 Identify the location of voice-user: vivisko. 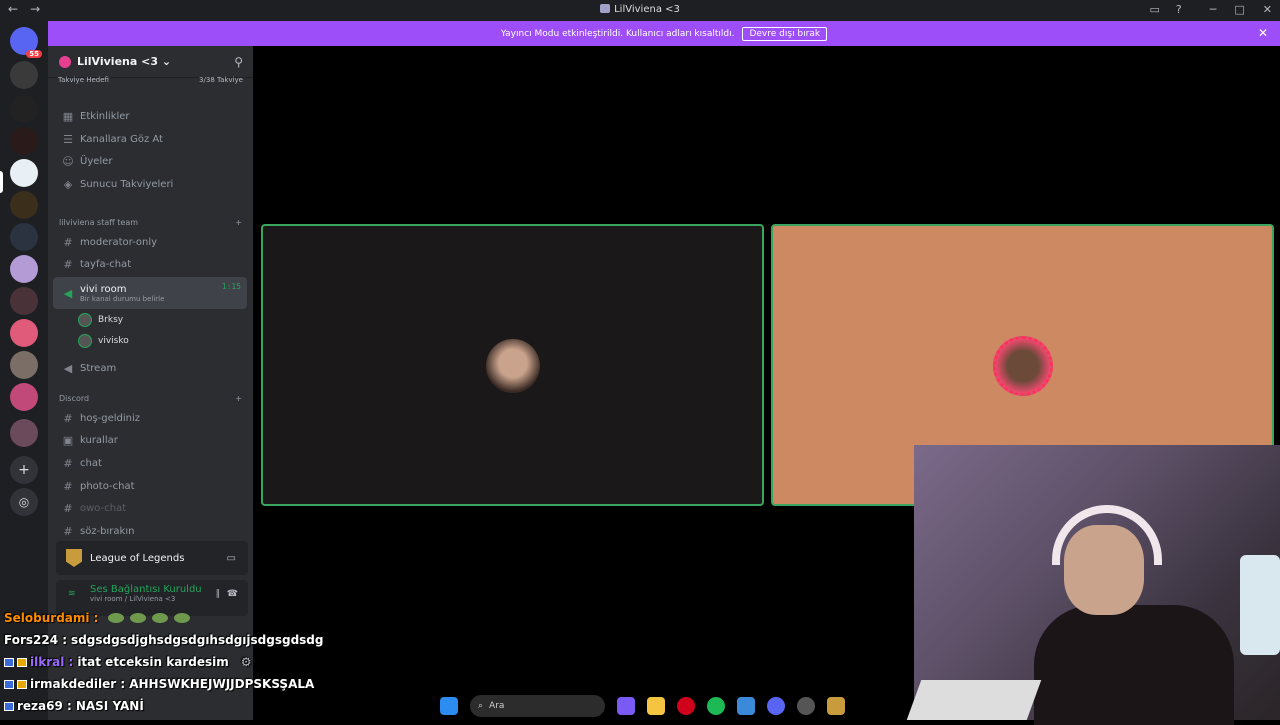
(103, 341).